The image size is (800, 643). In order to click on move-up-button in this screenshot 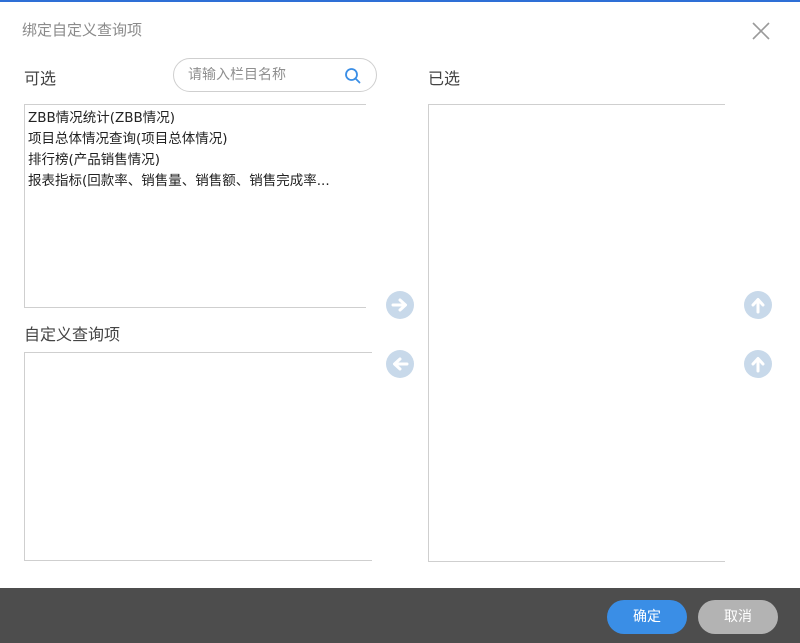, I will do `click(758, 305)`.